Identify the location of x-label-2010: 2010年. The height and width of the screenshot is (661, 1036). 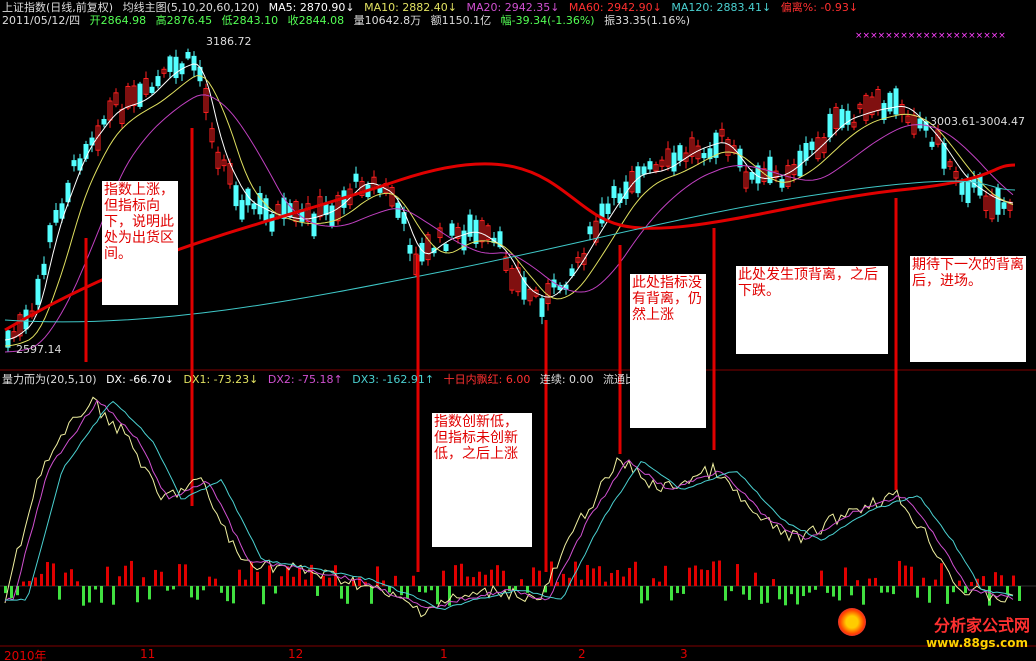
(25, 655).